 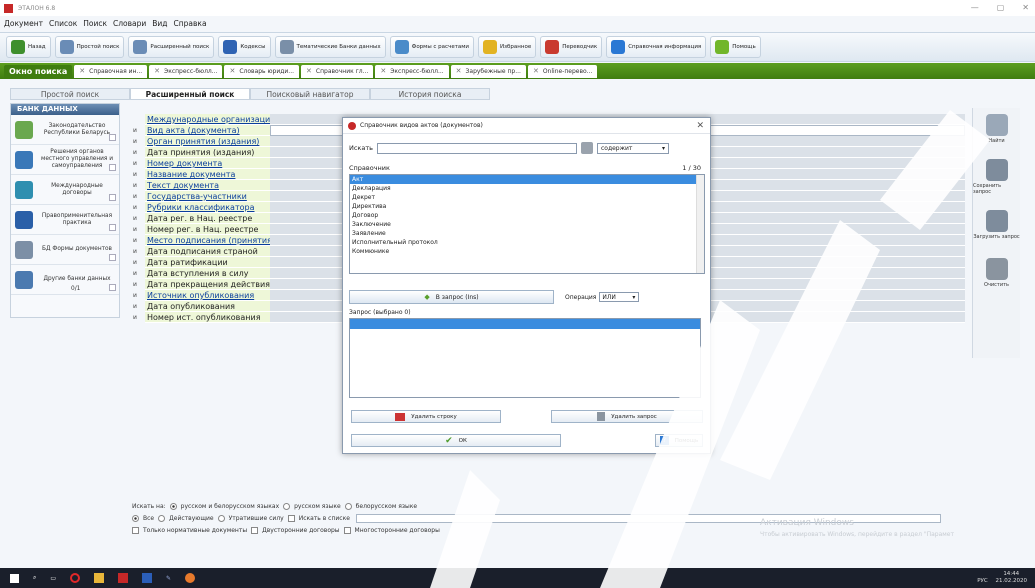 What do you see at coordinates (291, 518) in the screenshot?
I see `search-in-list-checkbox` at bounding box center [291, 518].